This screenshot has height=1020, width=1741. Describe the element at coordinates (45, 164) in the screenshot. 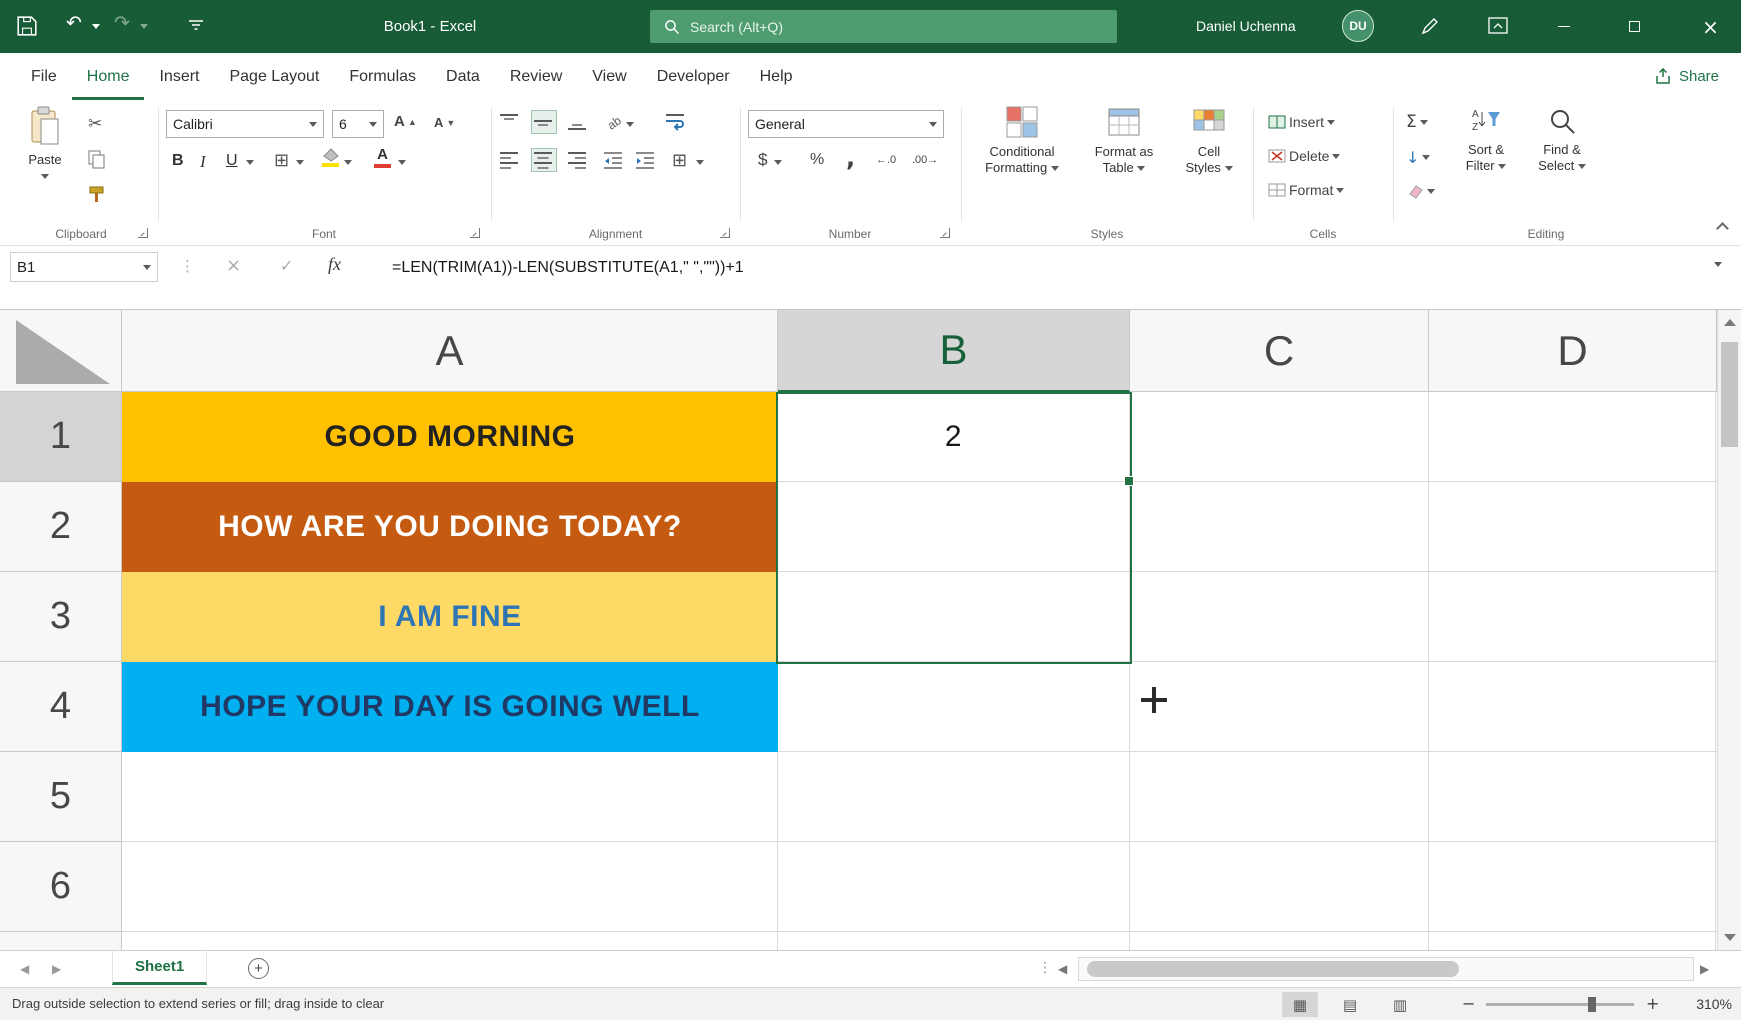

I see `paste-button: Paste` at that location.